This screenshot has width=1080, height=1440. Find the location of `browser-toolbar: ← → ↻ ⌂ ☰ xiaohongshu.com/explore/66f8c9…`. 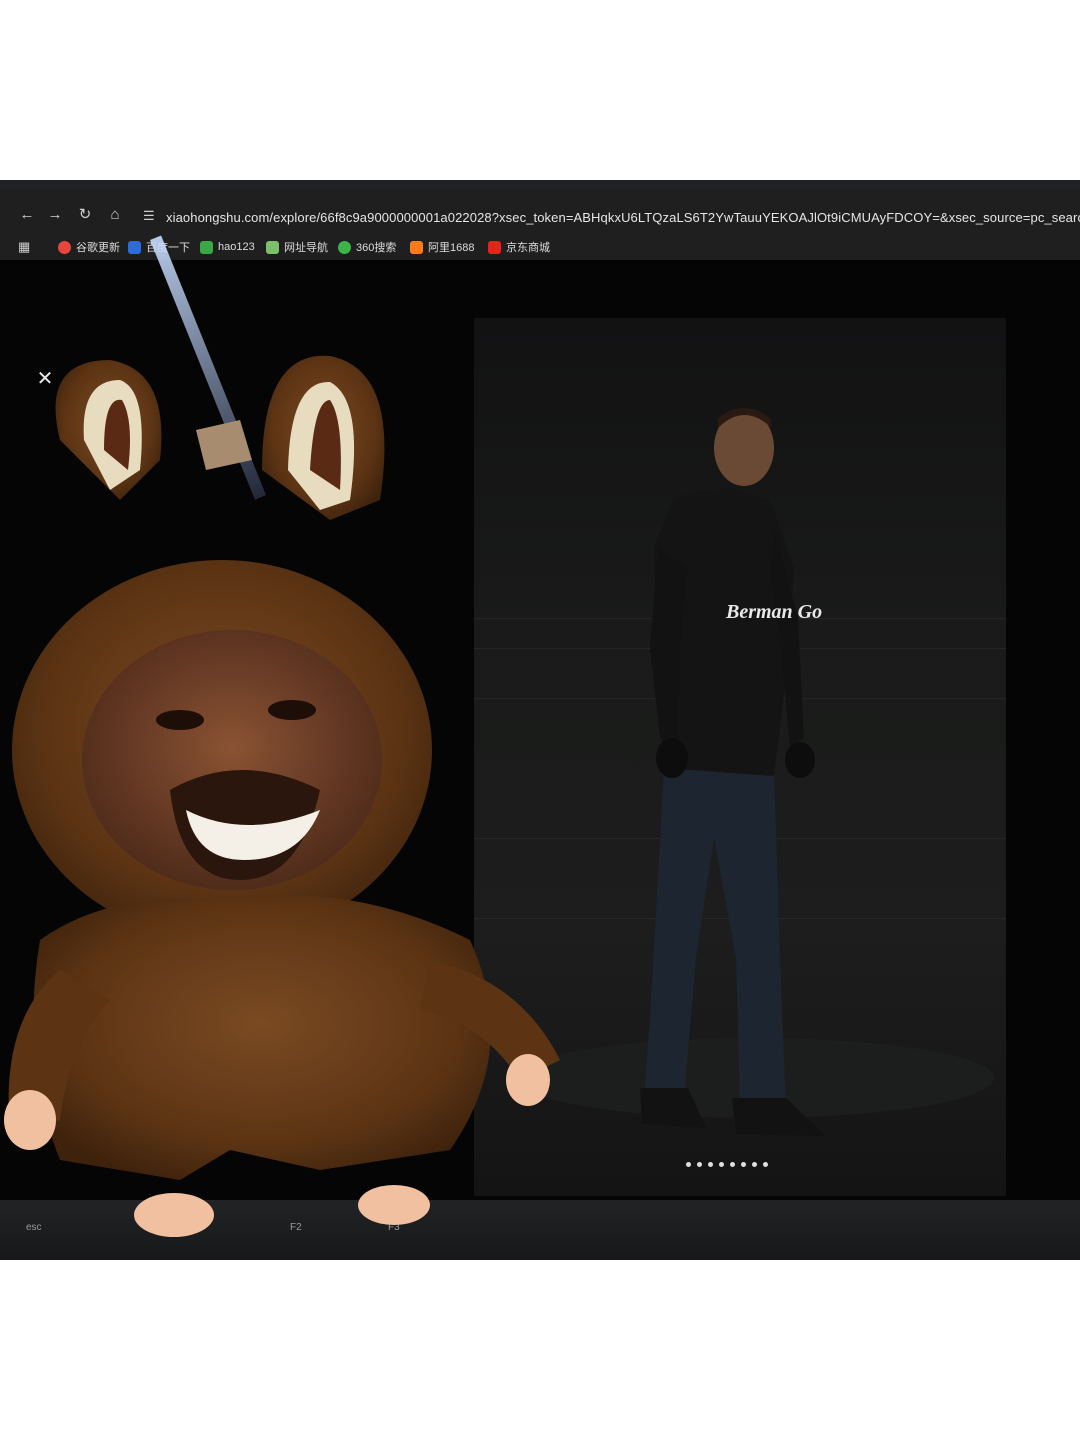

browser-toolbar: ← → ↻ ⌂ ☰ xiaohongshu.com/explore/66f8c9… is located at coordinates (540, 212).